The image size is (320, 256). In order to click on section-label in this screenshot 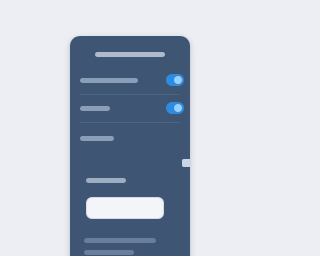, I will do `click(106, 180)`.